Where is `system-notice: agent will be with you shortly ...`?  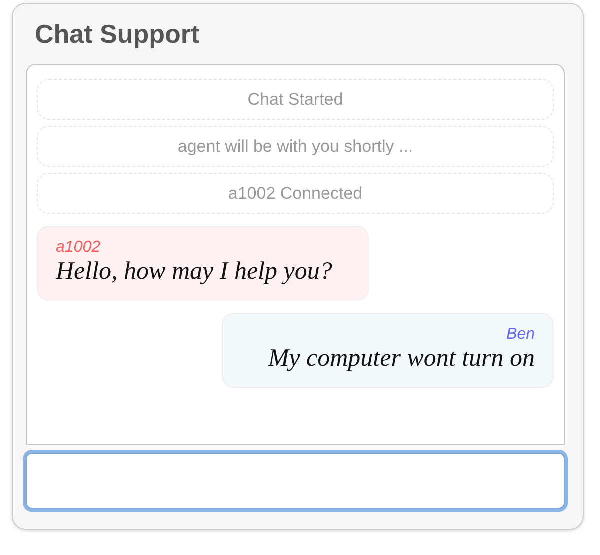
system-notice: agent will be with you shortly ... is located at coordinates (295, 146).